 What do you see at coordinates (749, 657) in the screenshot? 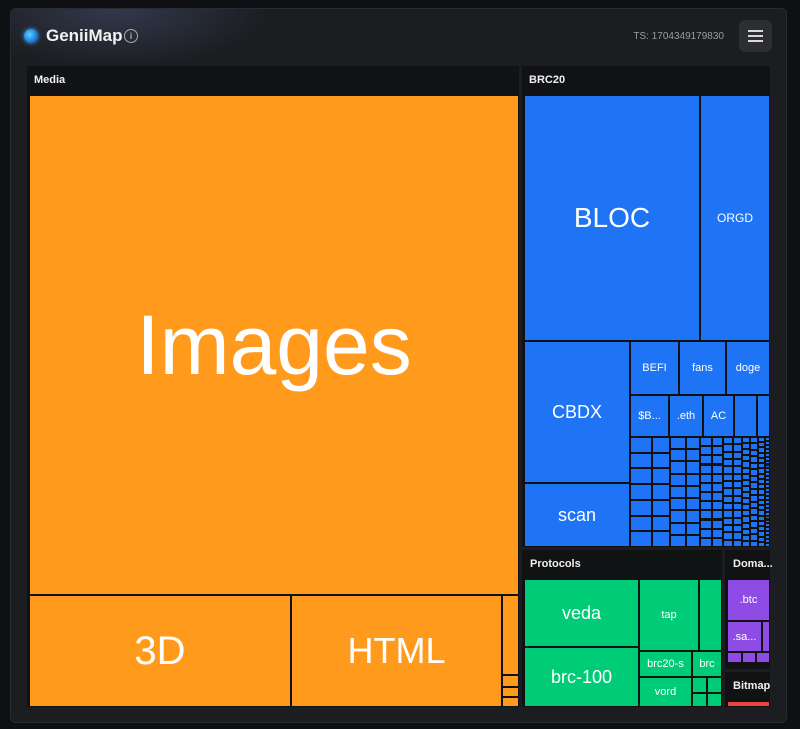
I see `tile-domain-small` at bounding box center [749, 657].